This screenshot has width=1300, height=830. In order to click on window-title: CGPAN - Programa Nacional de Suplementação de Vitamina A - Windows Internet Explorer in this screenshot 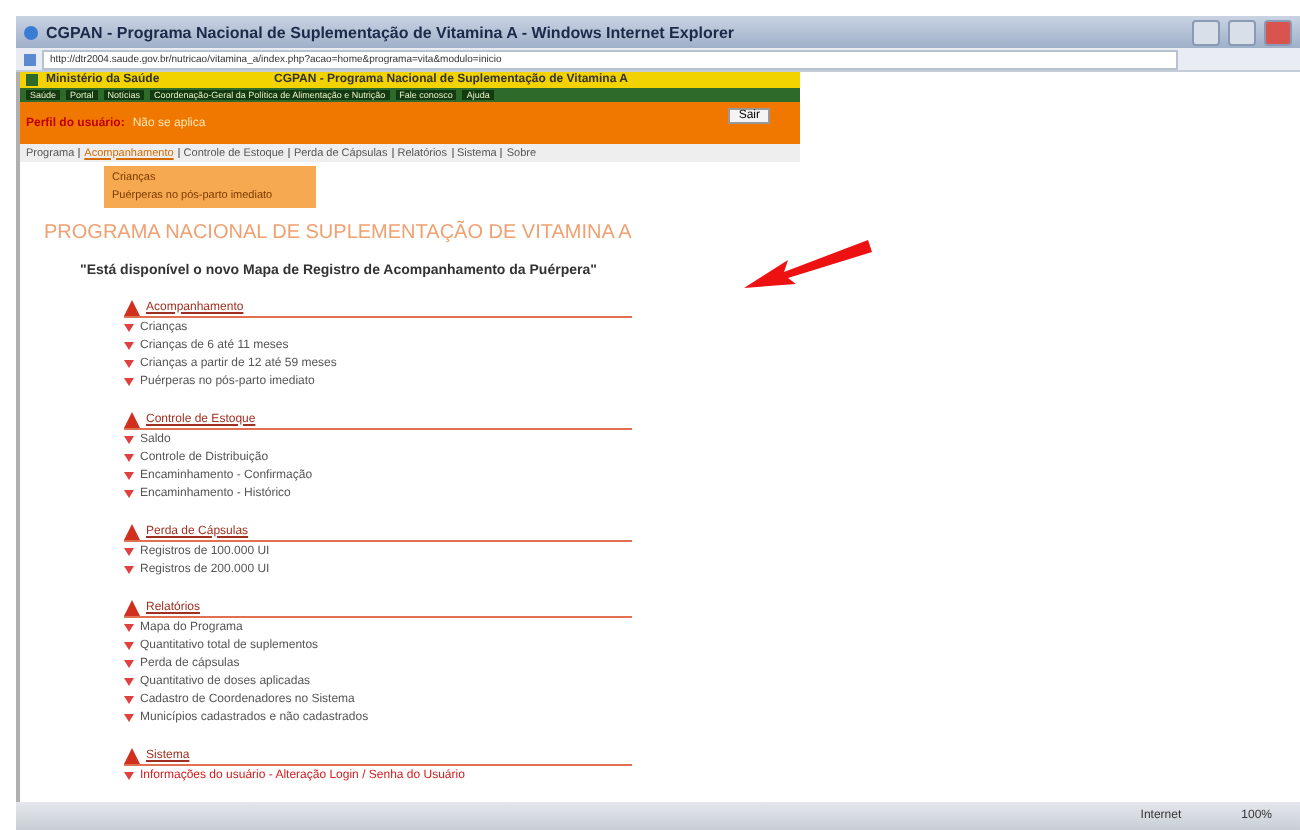, I will do `click(391, 32)`.